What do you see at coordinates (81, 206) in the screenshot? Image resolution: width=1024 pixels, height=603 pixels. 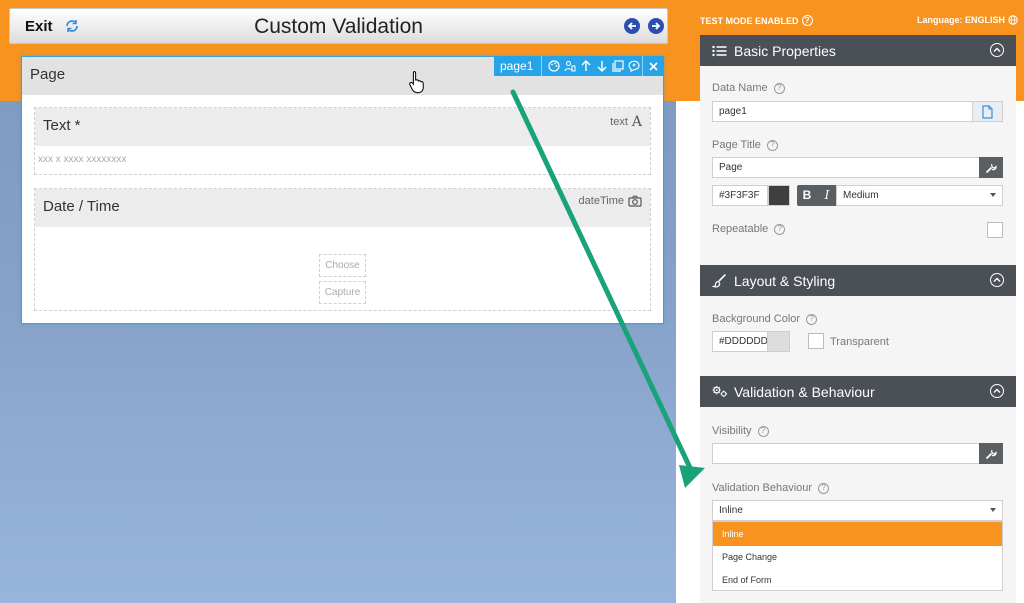 I see `datetime-field-label: Date / Time` at bounding box center [81, 206].